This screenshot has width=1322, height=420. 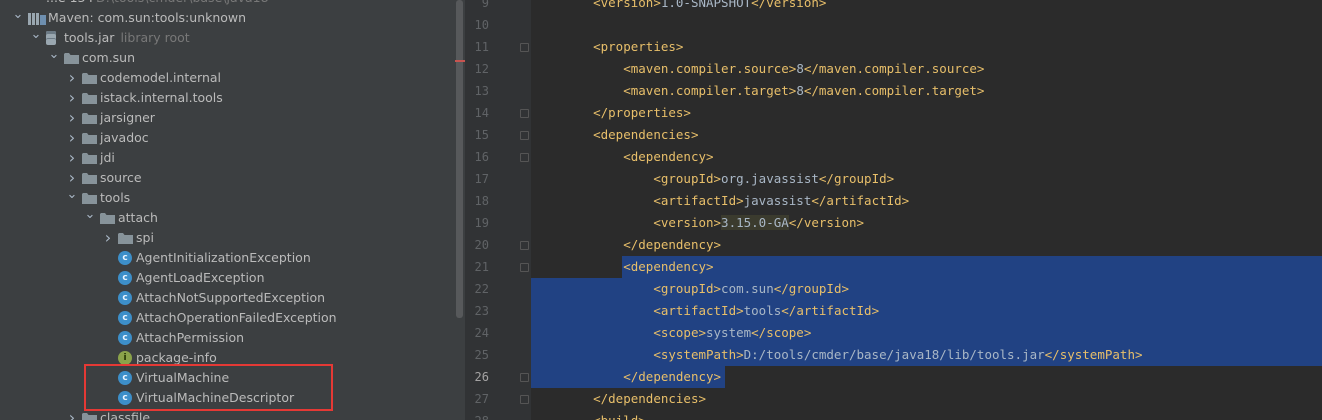 What do you see at coordinates (223, 257) in the screenshot?
I see `tree-item-label: AgentInitializationException` at bounding box center [223, 257].